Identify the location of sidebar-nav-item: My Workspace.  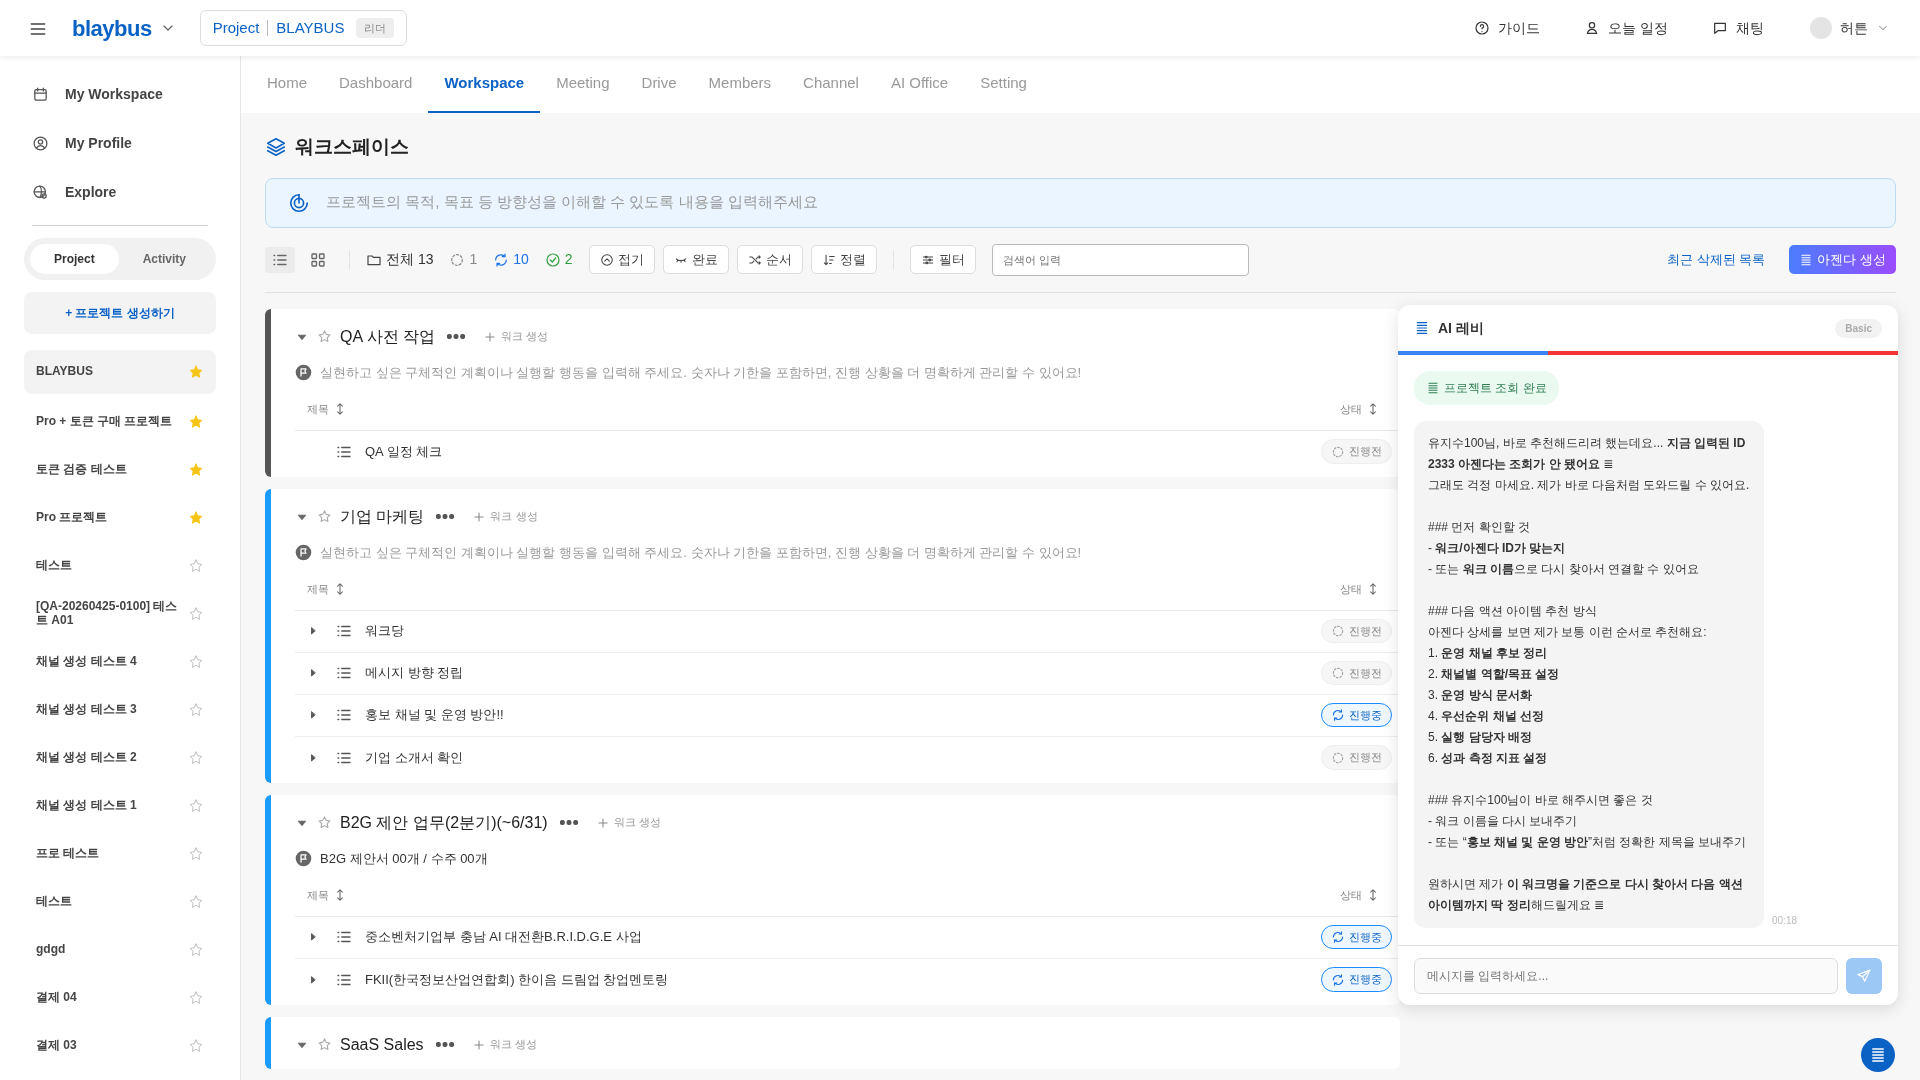
(120, 94).